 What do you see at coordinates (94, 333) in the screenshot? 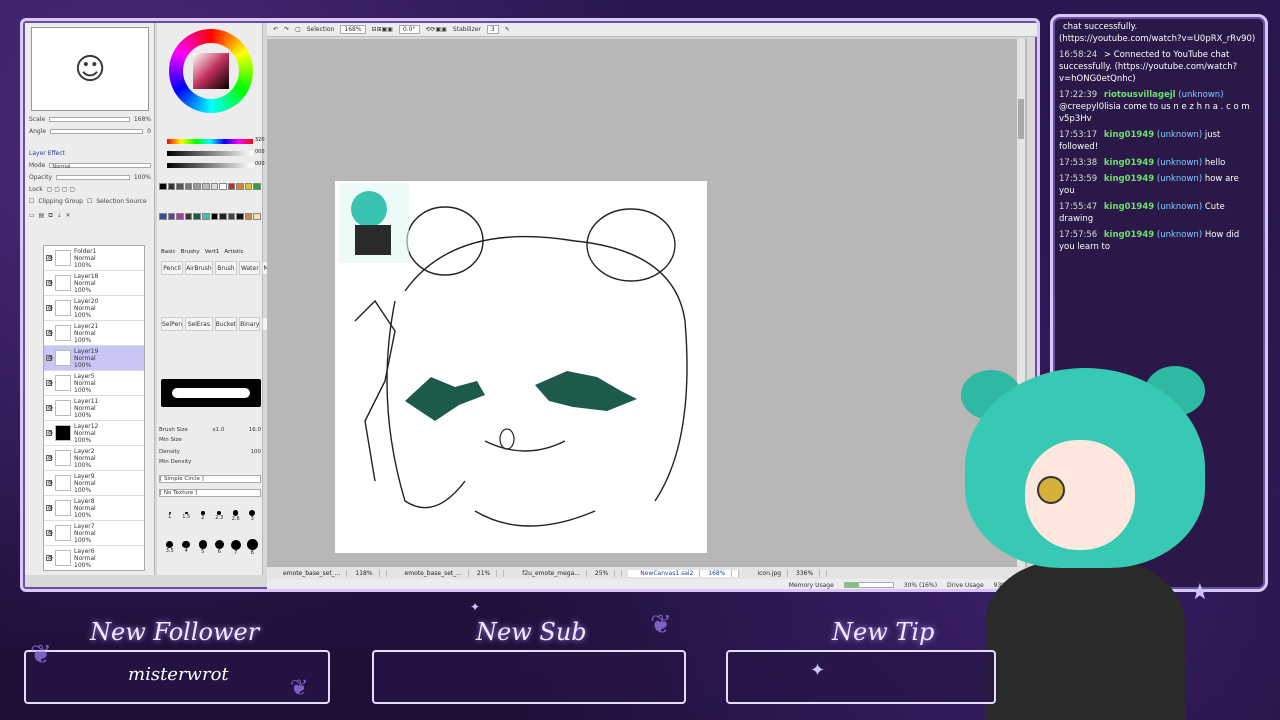
I see `layer-item: 👁 Layer21 Normal 100%` at bounding box center [94, 333].